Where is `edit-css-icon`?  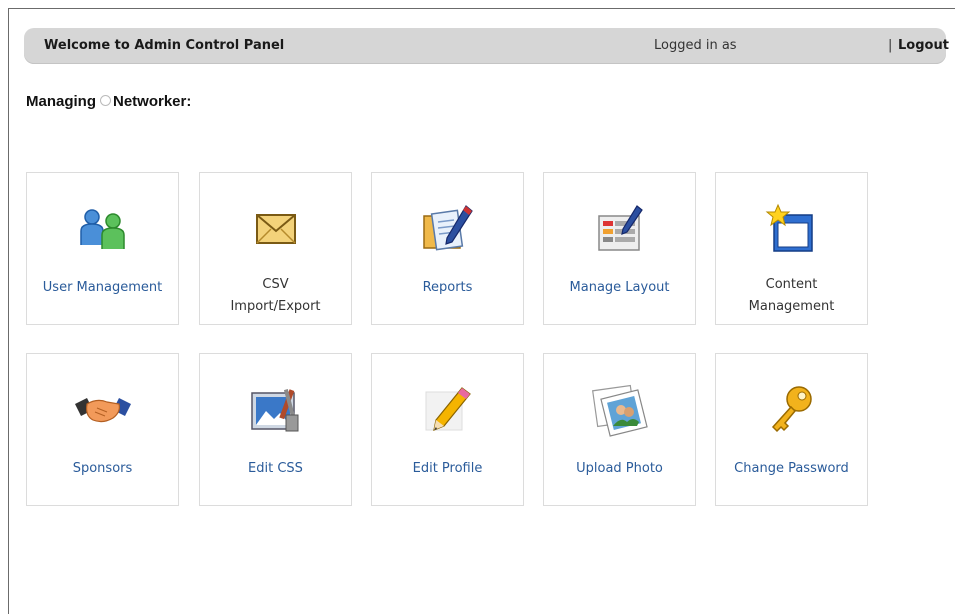 edit-css-icon is located at coordinates (275, 410).